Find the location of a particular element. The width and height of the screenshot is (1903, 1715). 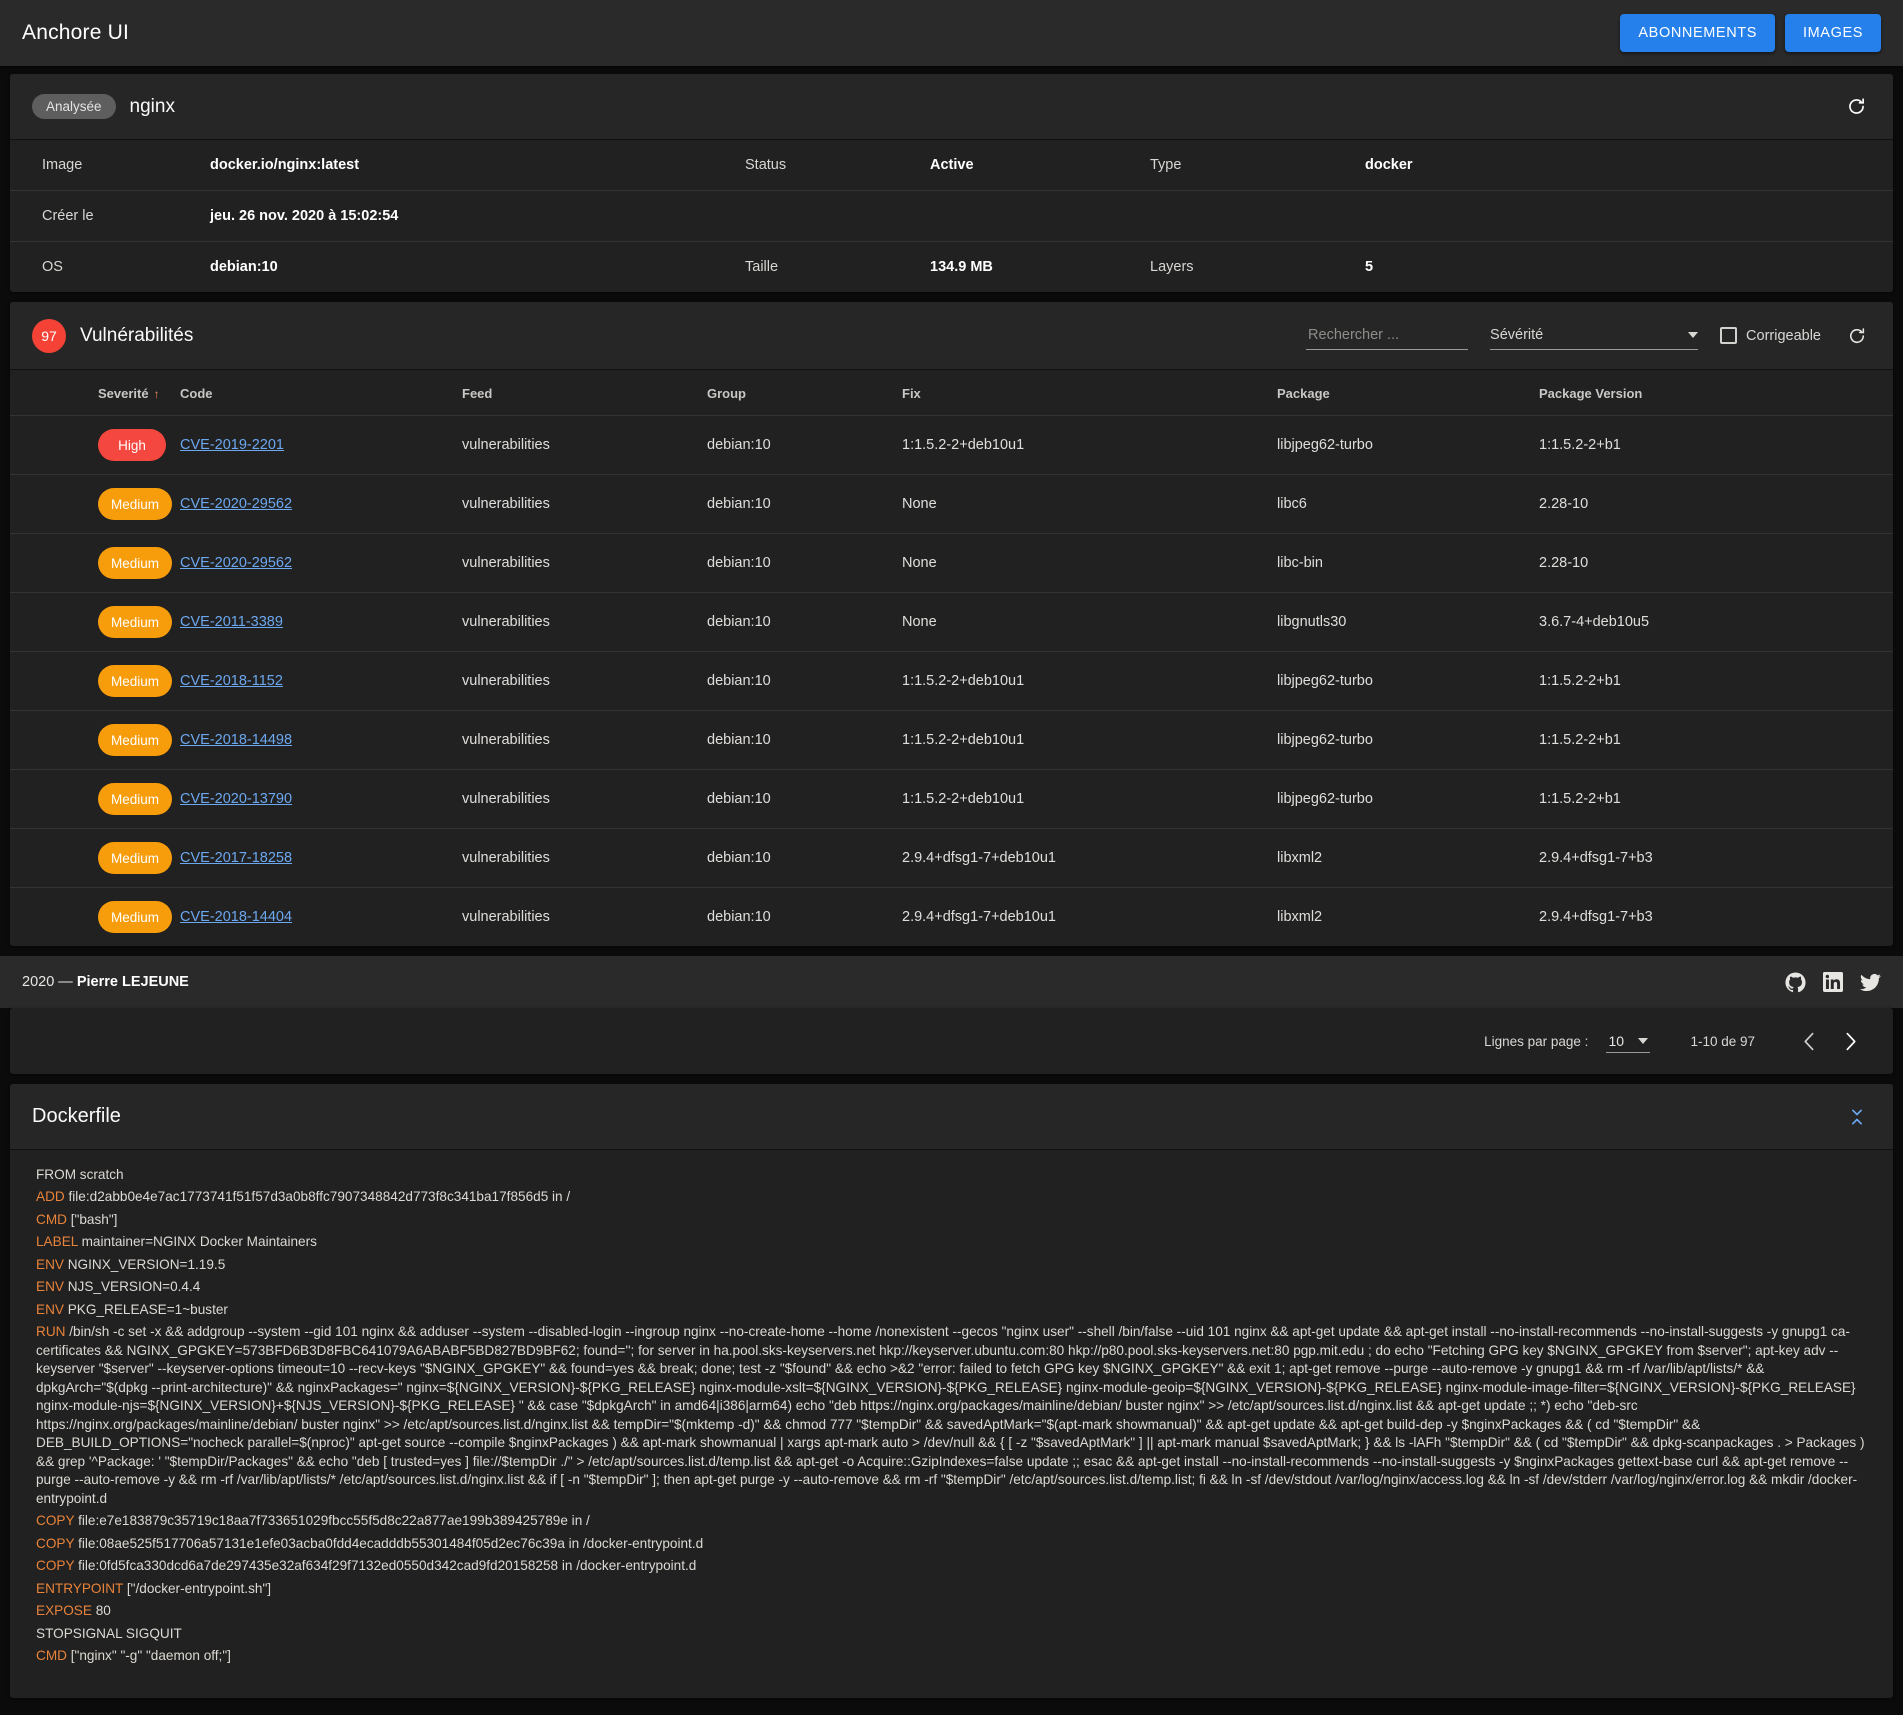

column-header-group: Group is located at coordinates (804, 393).